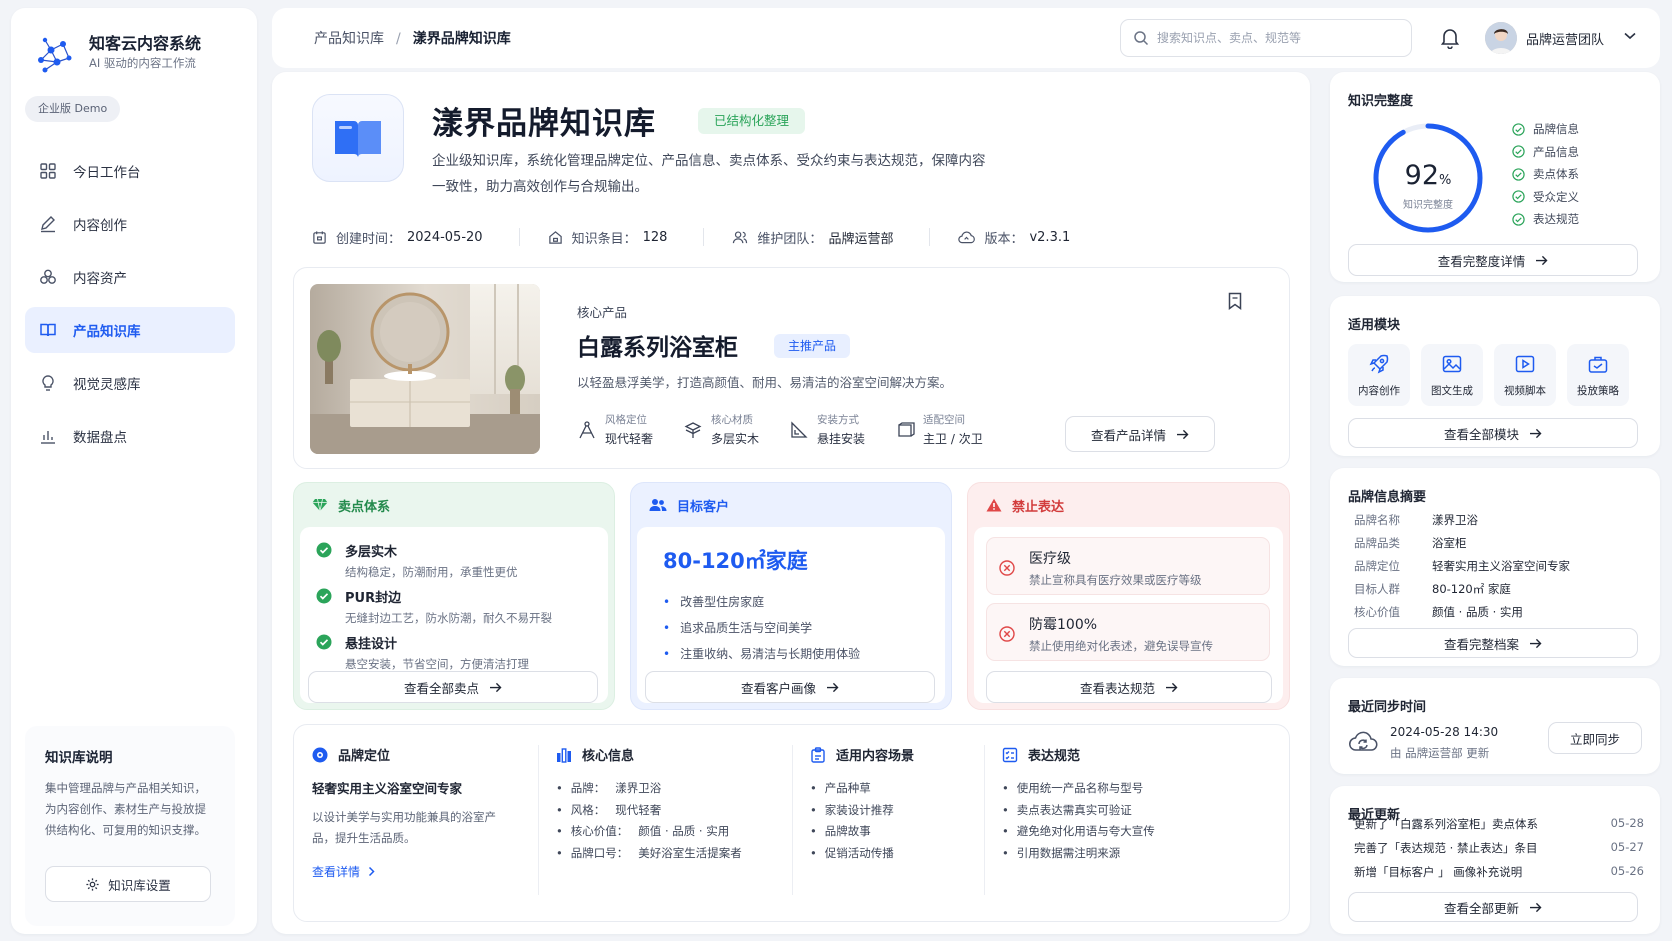 The image size is (1672, 941). I want to click on product-detail-button: 查看产品详情, so click(1140, 434).